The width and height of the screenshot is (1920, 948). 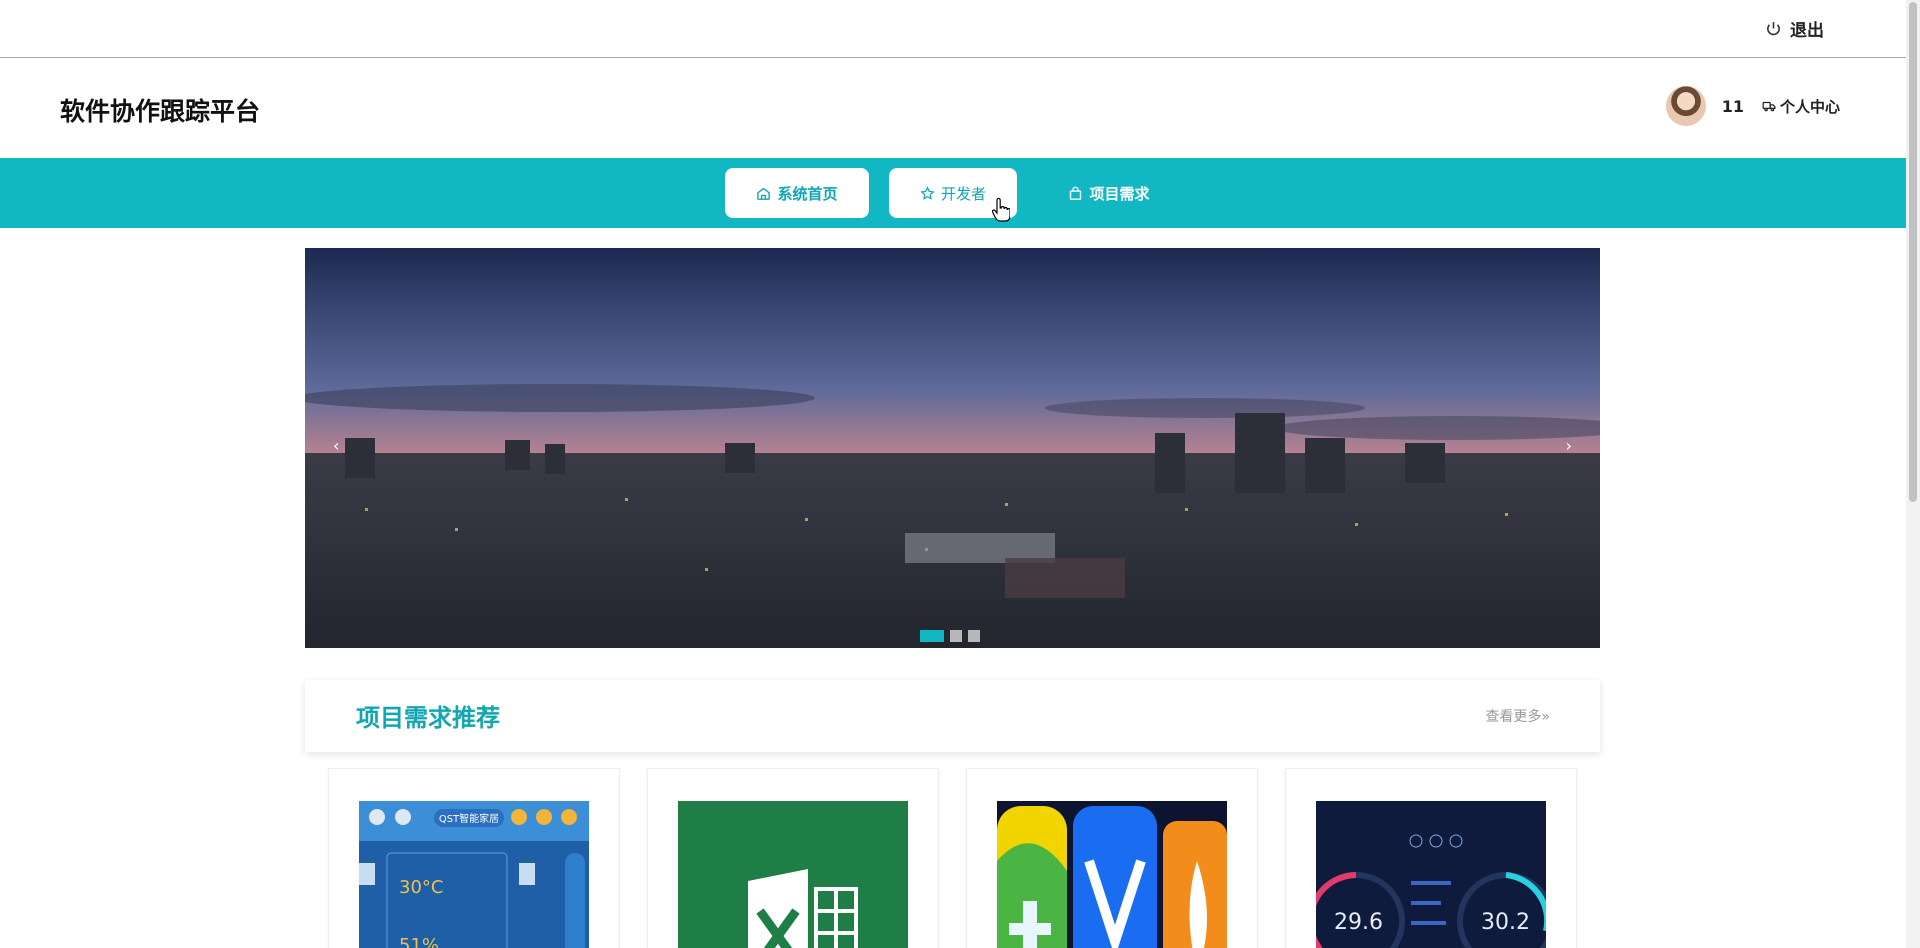 What do you see at coordinates (1001, 210) in the screenshot?
I see `hand-cursor-icon` at bounding box center [1001, 210].